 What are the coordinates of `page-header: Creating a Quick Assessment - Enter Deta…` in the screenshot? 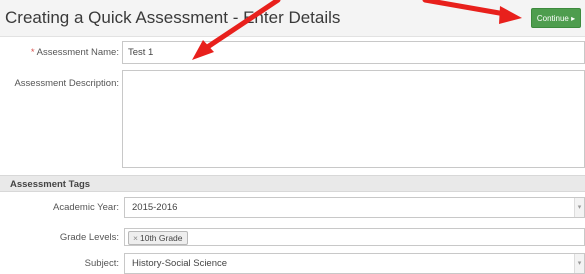 It's located at (292, 18).